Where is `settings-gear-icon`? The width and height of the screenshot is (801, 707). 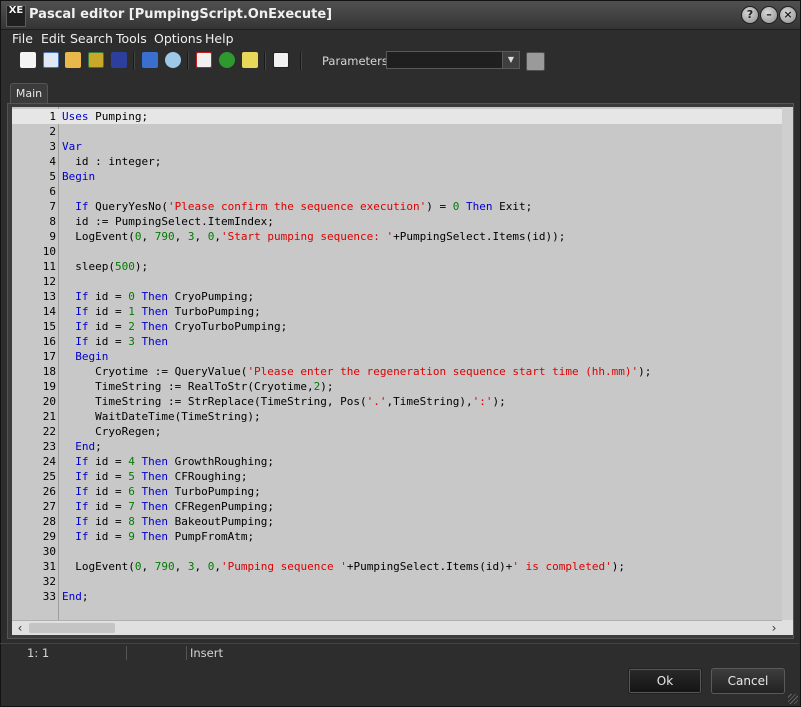 settings-gear-icon is located at coordinates (173, 60).